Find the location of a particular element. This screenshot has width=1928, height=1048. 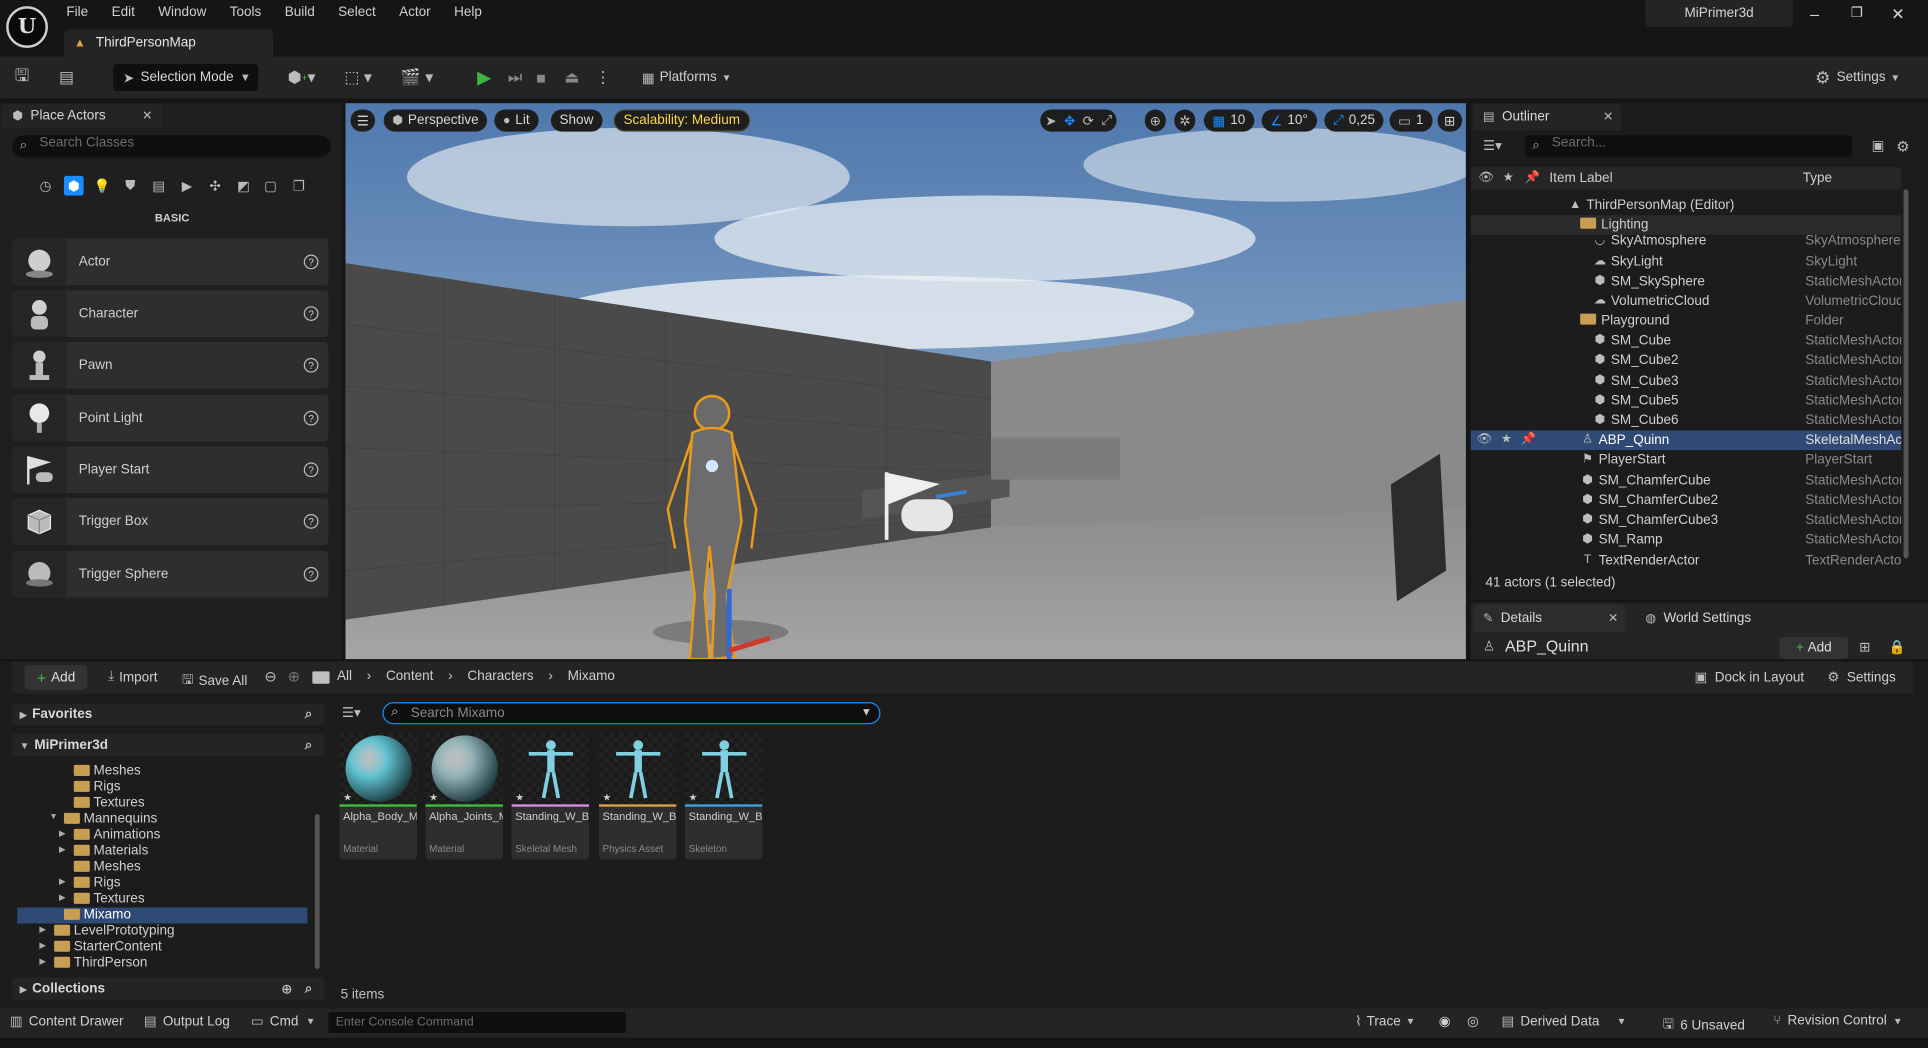

place-actors-tab: ⬢ Place Actors ✕ is located at coordinates (82, 115).